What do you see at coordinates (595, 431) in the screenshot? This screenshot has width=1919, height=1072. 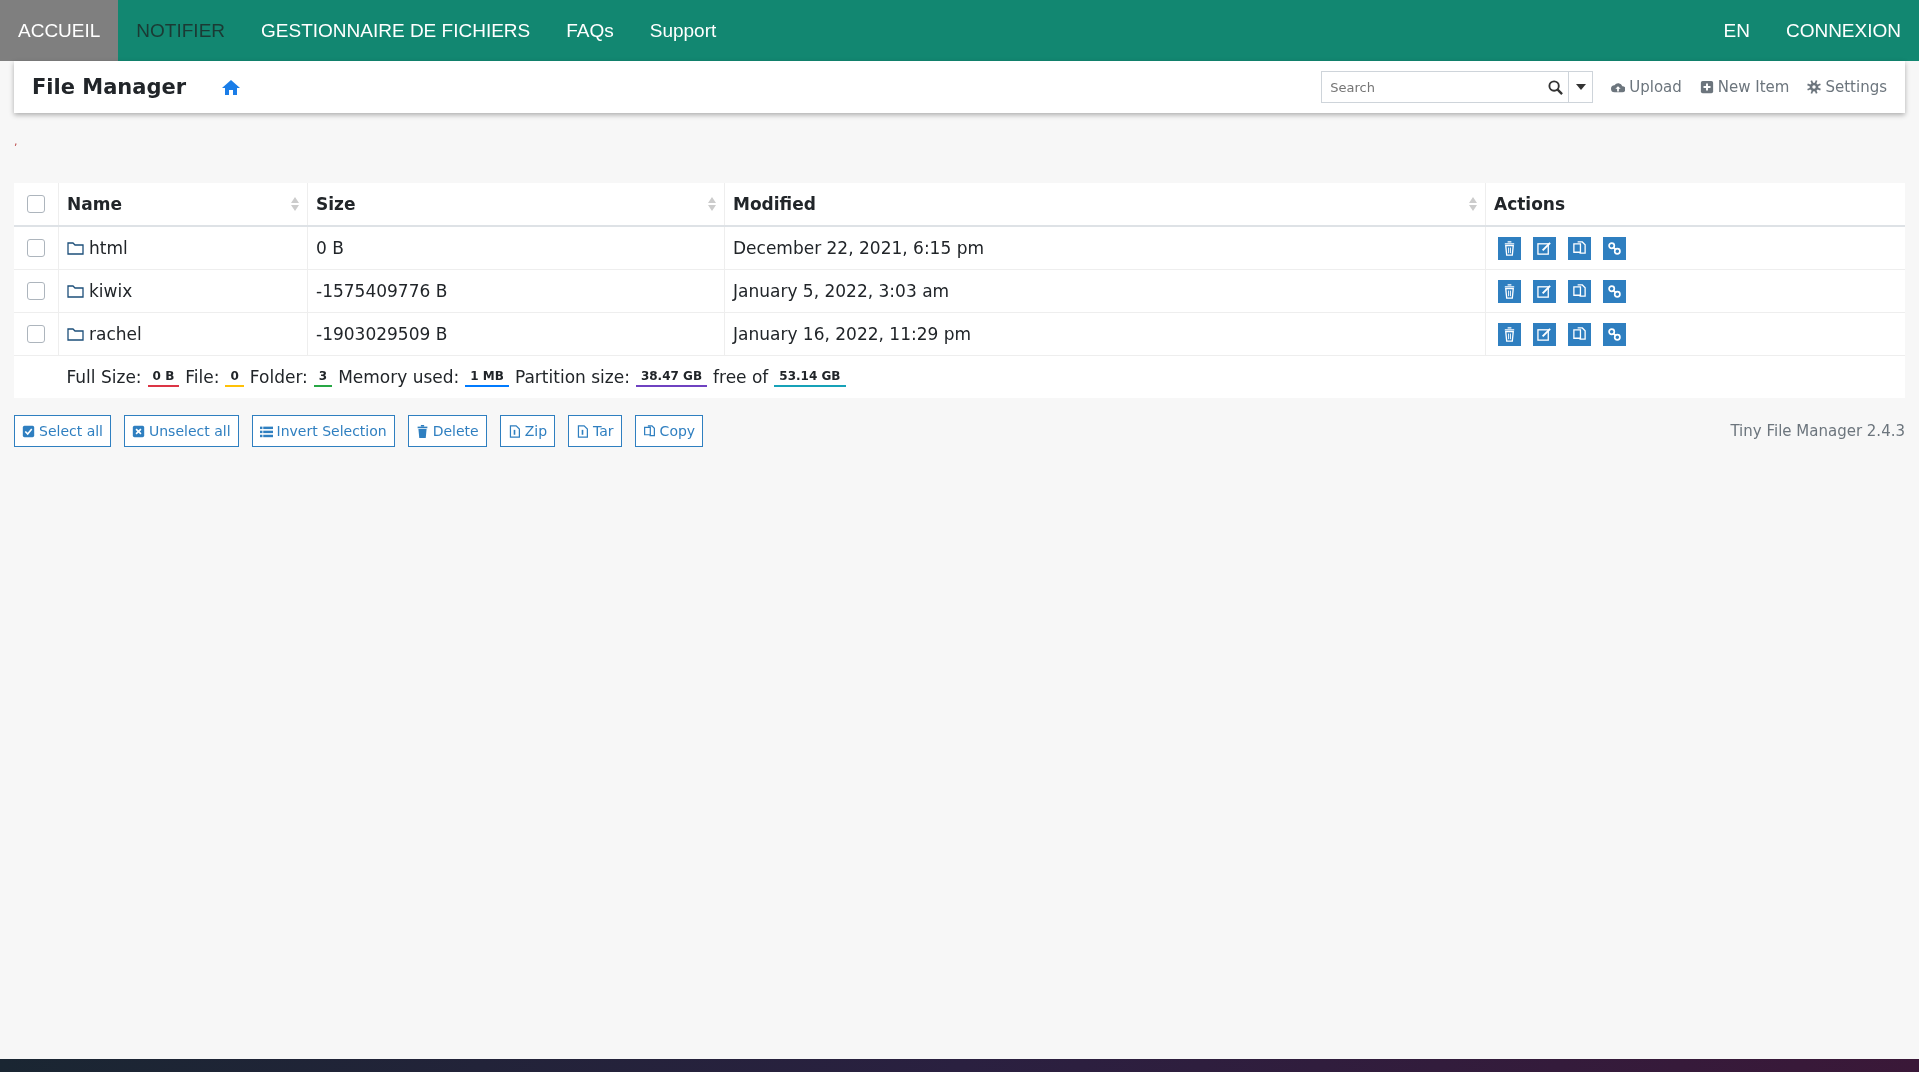 I see `toolbar-button: Tar` at bounding box center [595, 431].